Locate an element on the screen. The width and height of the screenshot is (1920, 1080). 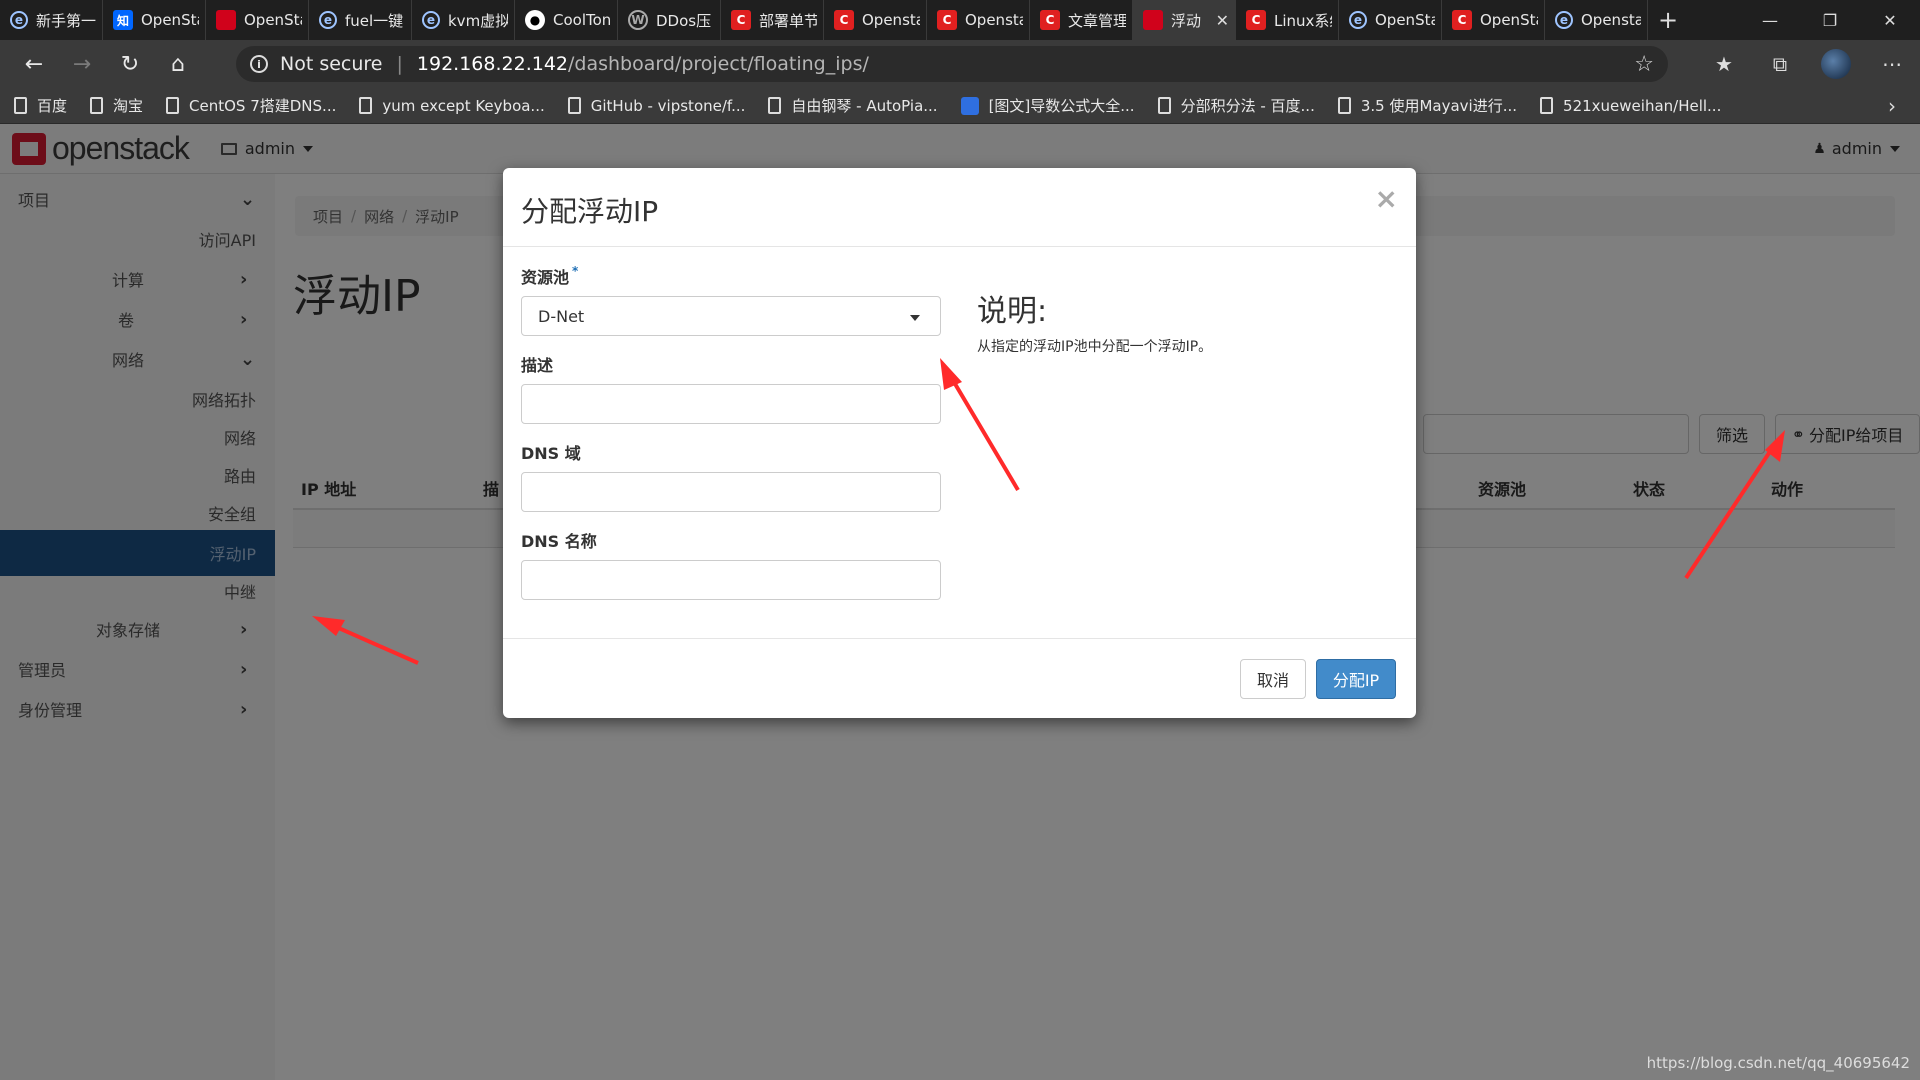
help-title: 说明: is located at coordinates (1012, 311).